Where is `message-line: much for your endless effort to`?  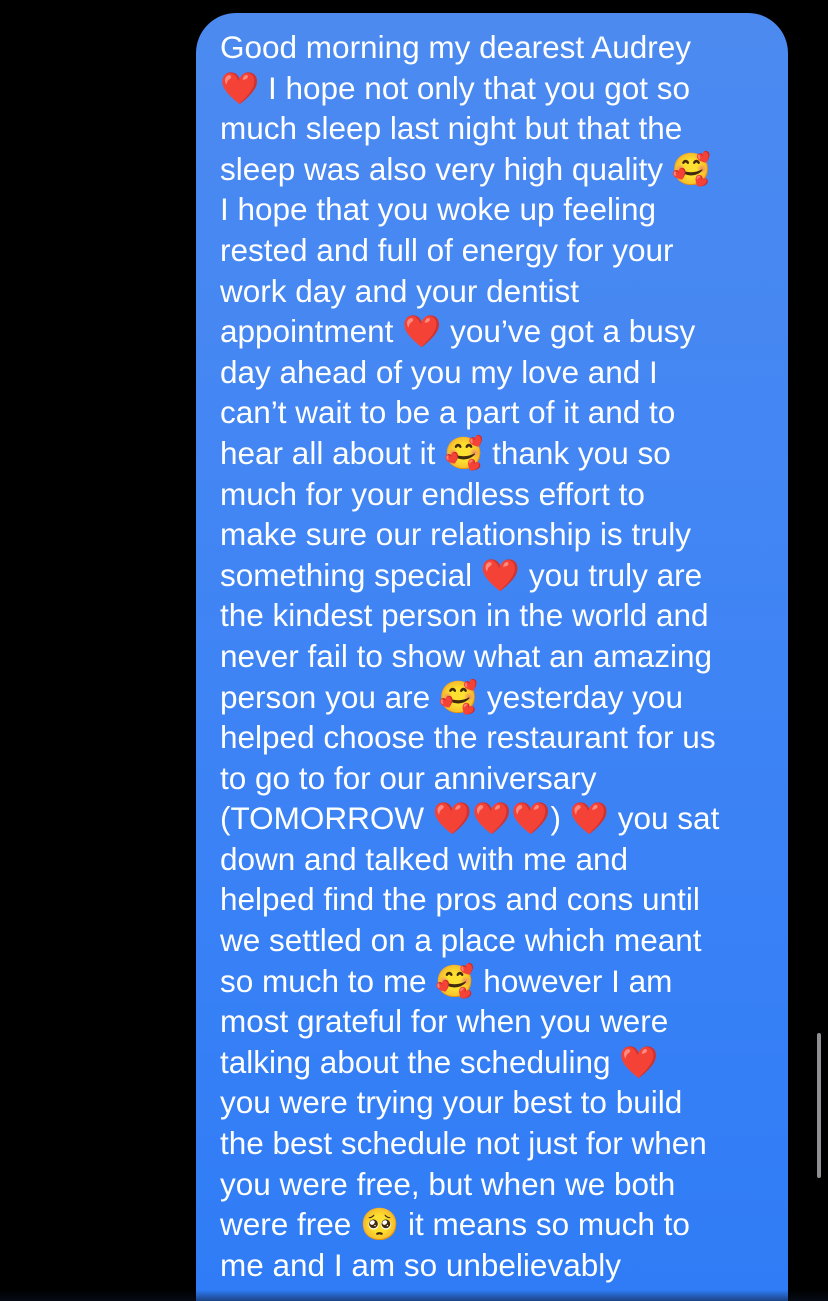 message-line: much for your endless effort to is located at coordinates (432, 493).